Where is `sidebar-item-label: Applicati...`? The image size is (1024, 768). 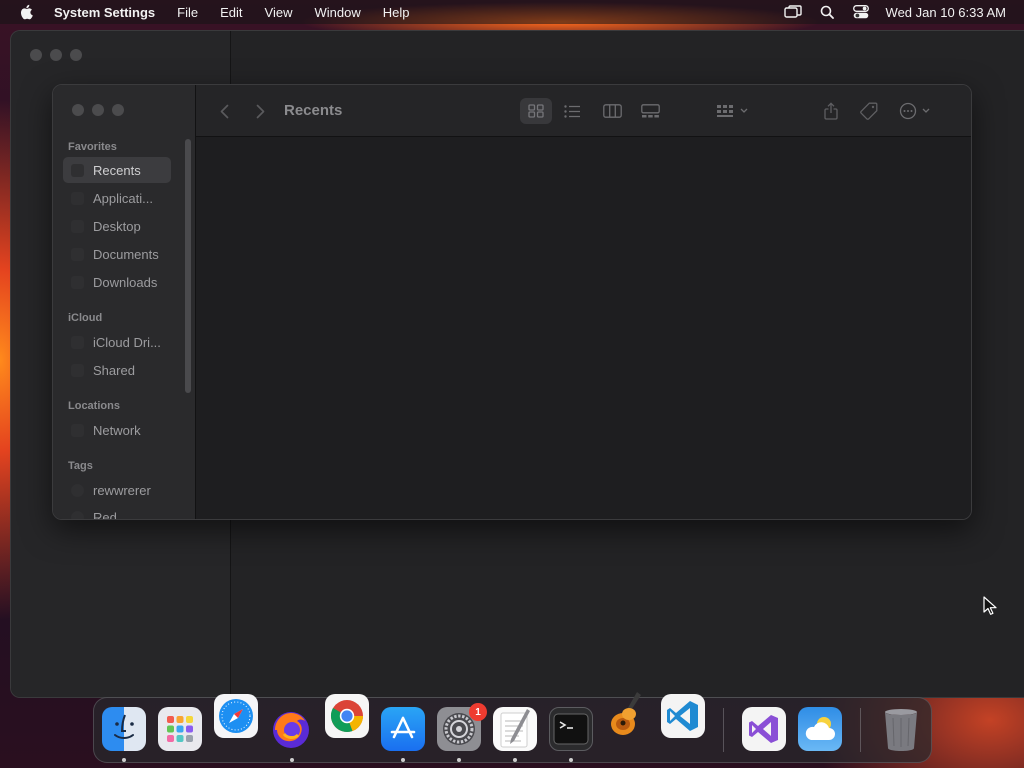 sidebar-item-label: Applicati... is located at coordinates (123, 198).